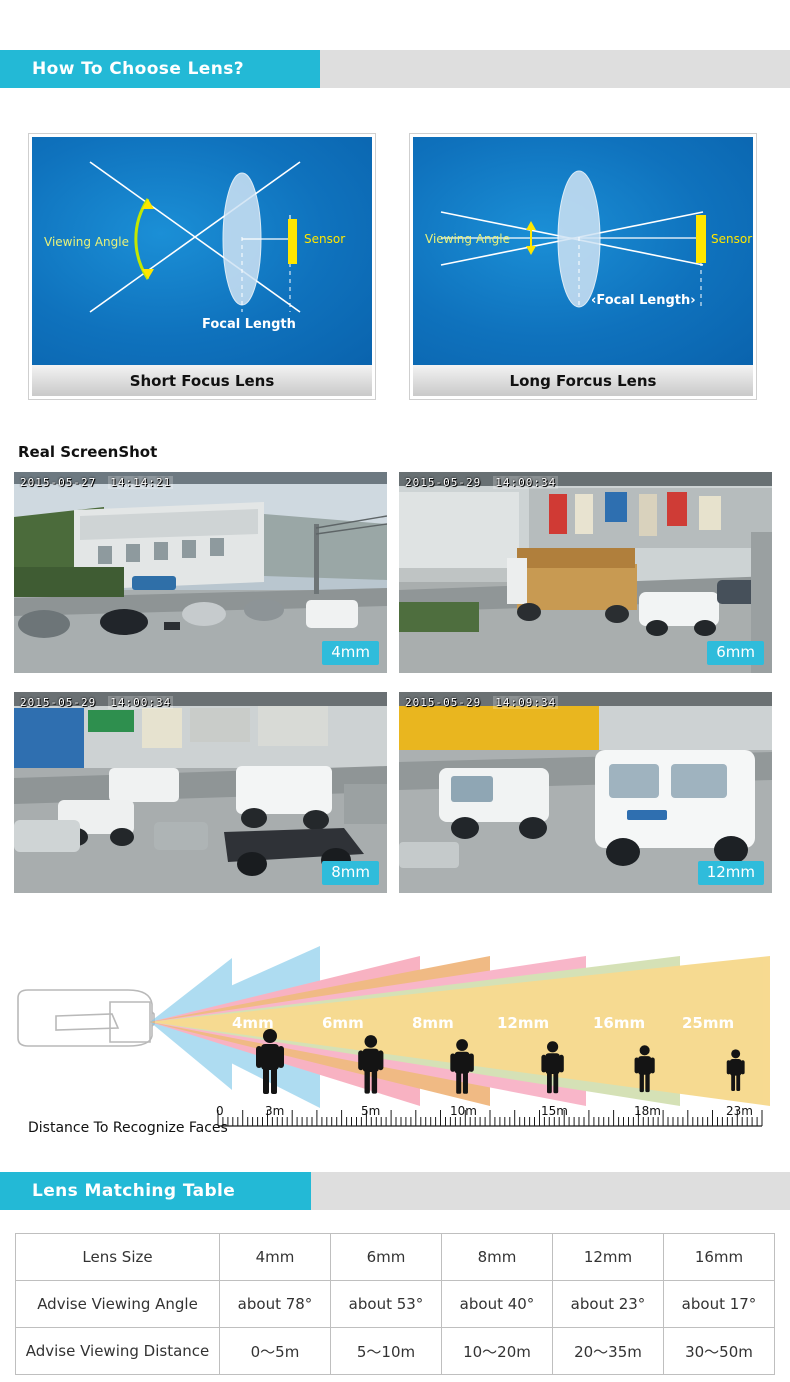 This screenshot has height=1382, width=790. I want to click on osd-time: 14:09:34, so click(526, 702).